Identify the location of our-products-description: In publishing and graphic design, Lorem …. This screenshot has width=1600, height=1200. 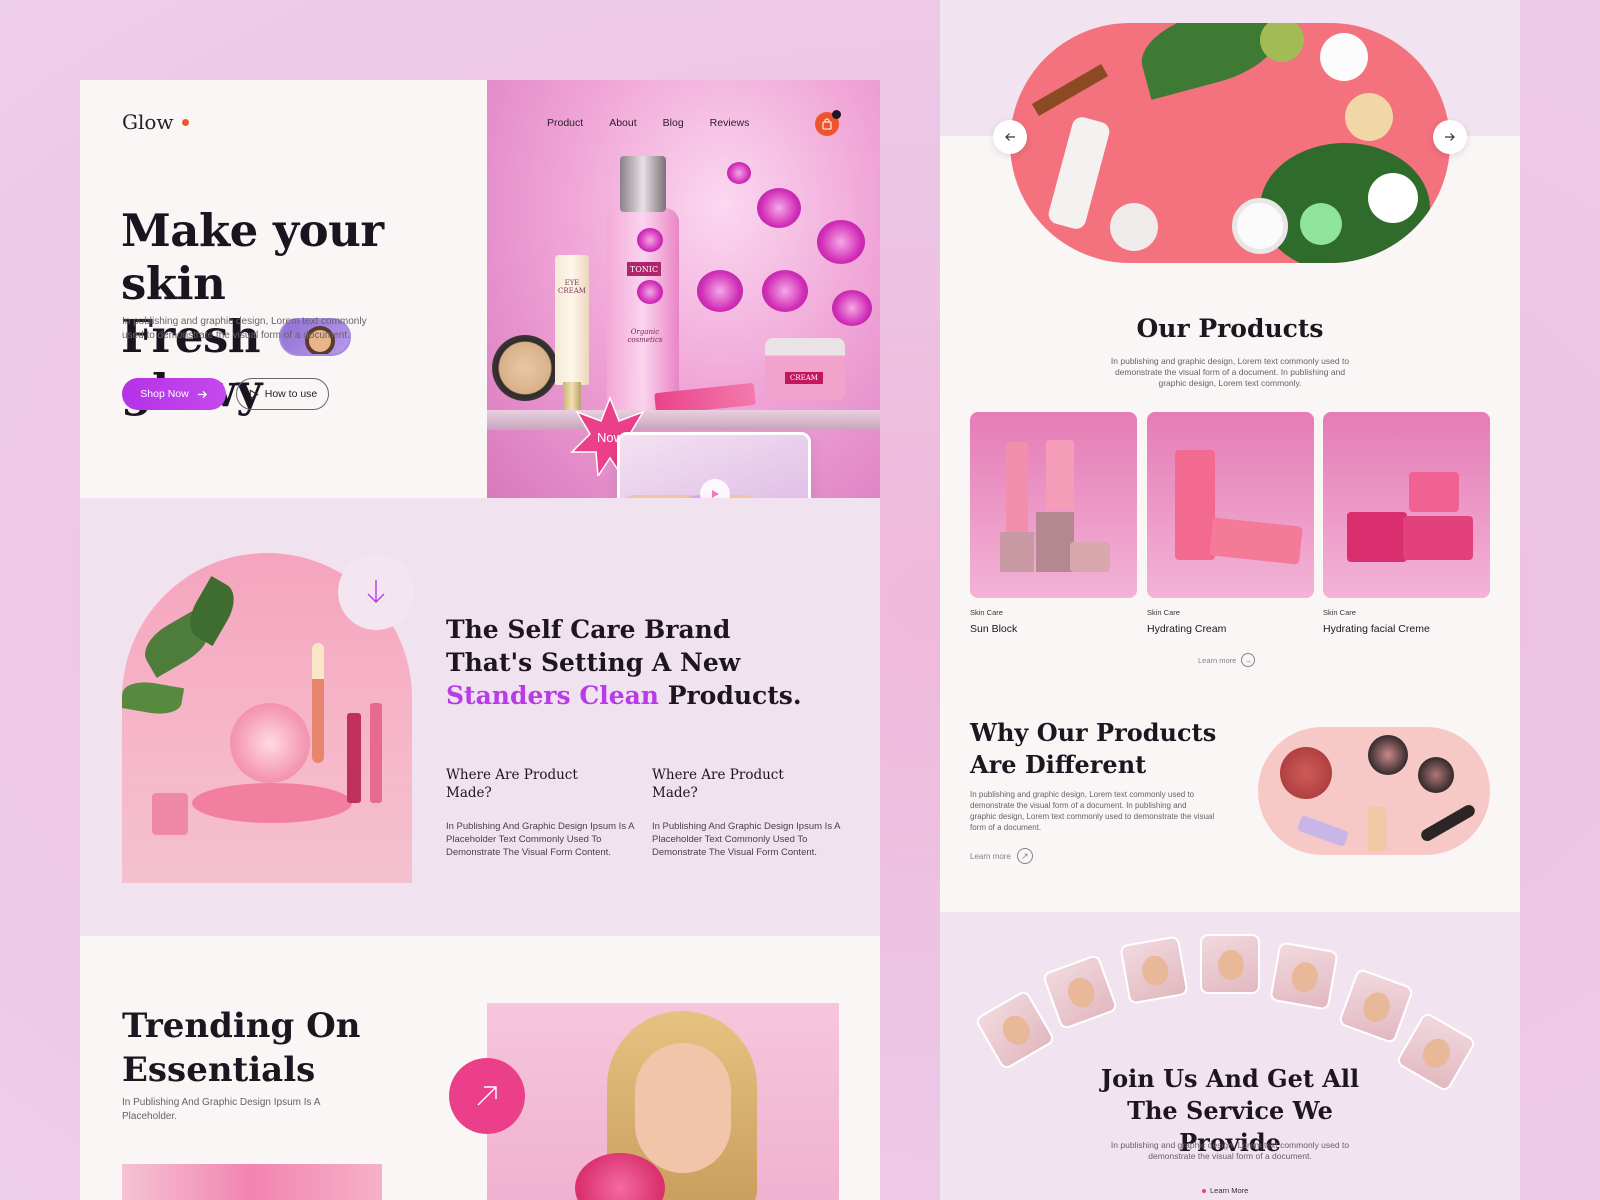
(1230, 372).